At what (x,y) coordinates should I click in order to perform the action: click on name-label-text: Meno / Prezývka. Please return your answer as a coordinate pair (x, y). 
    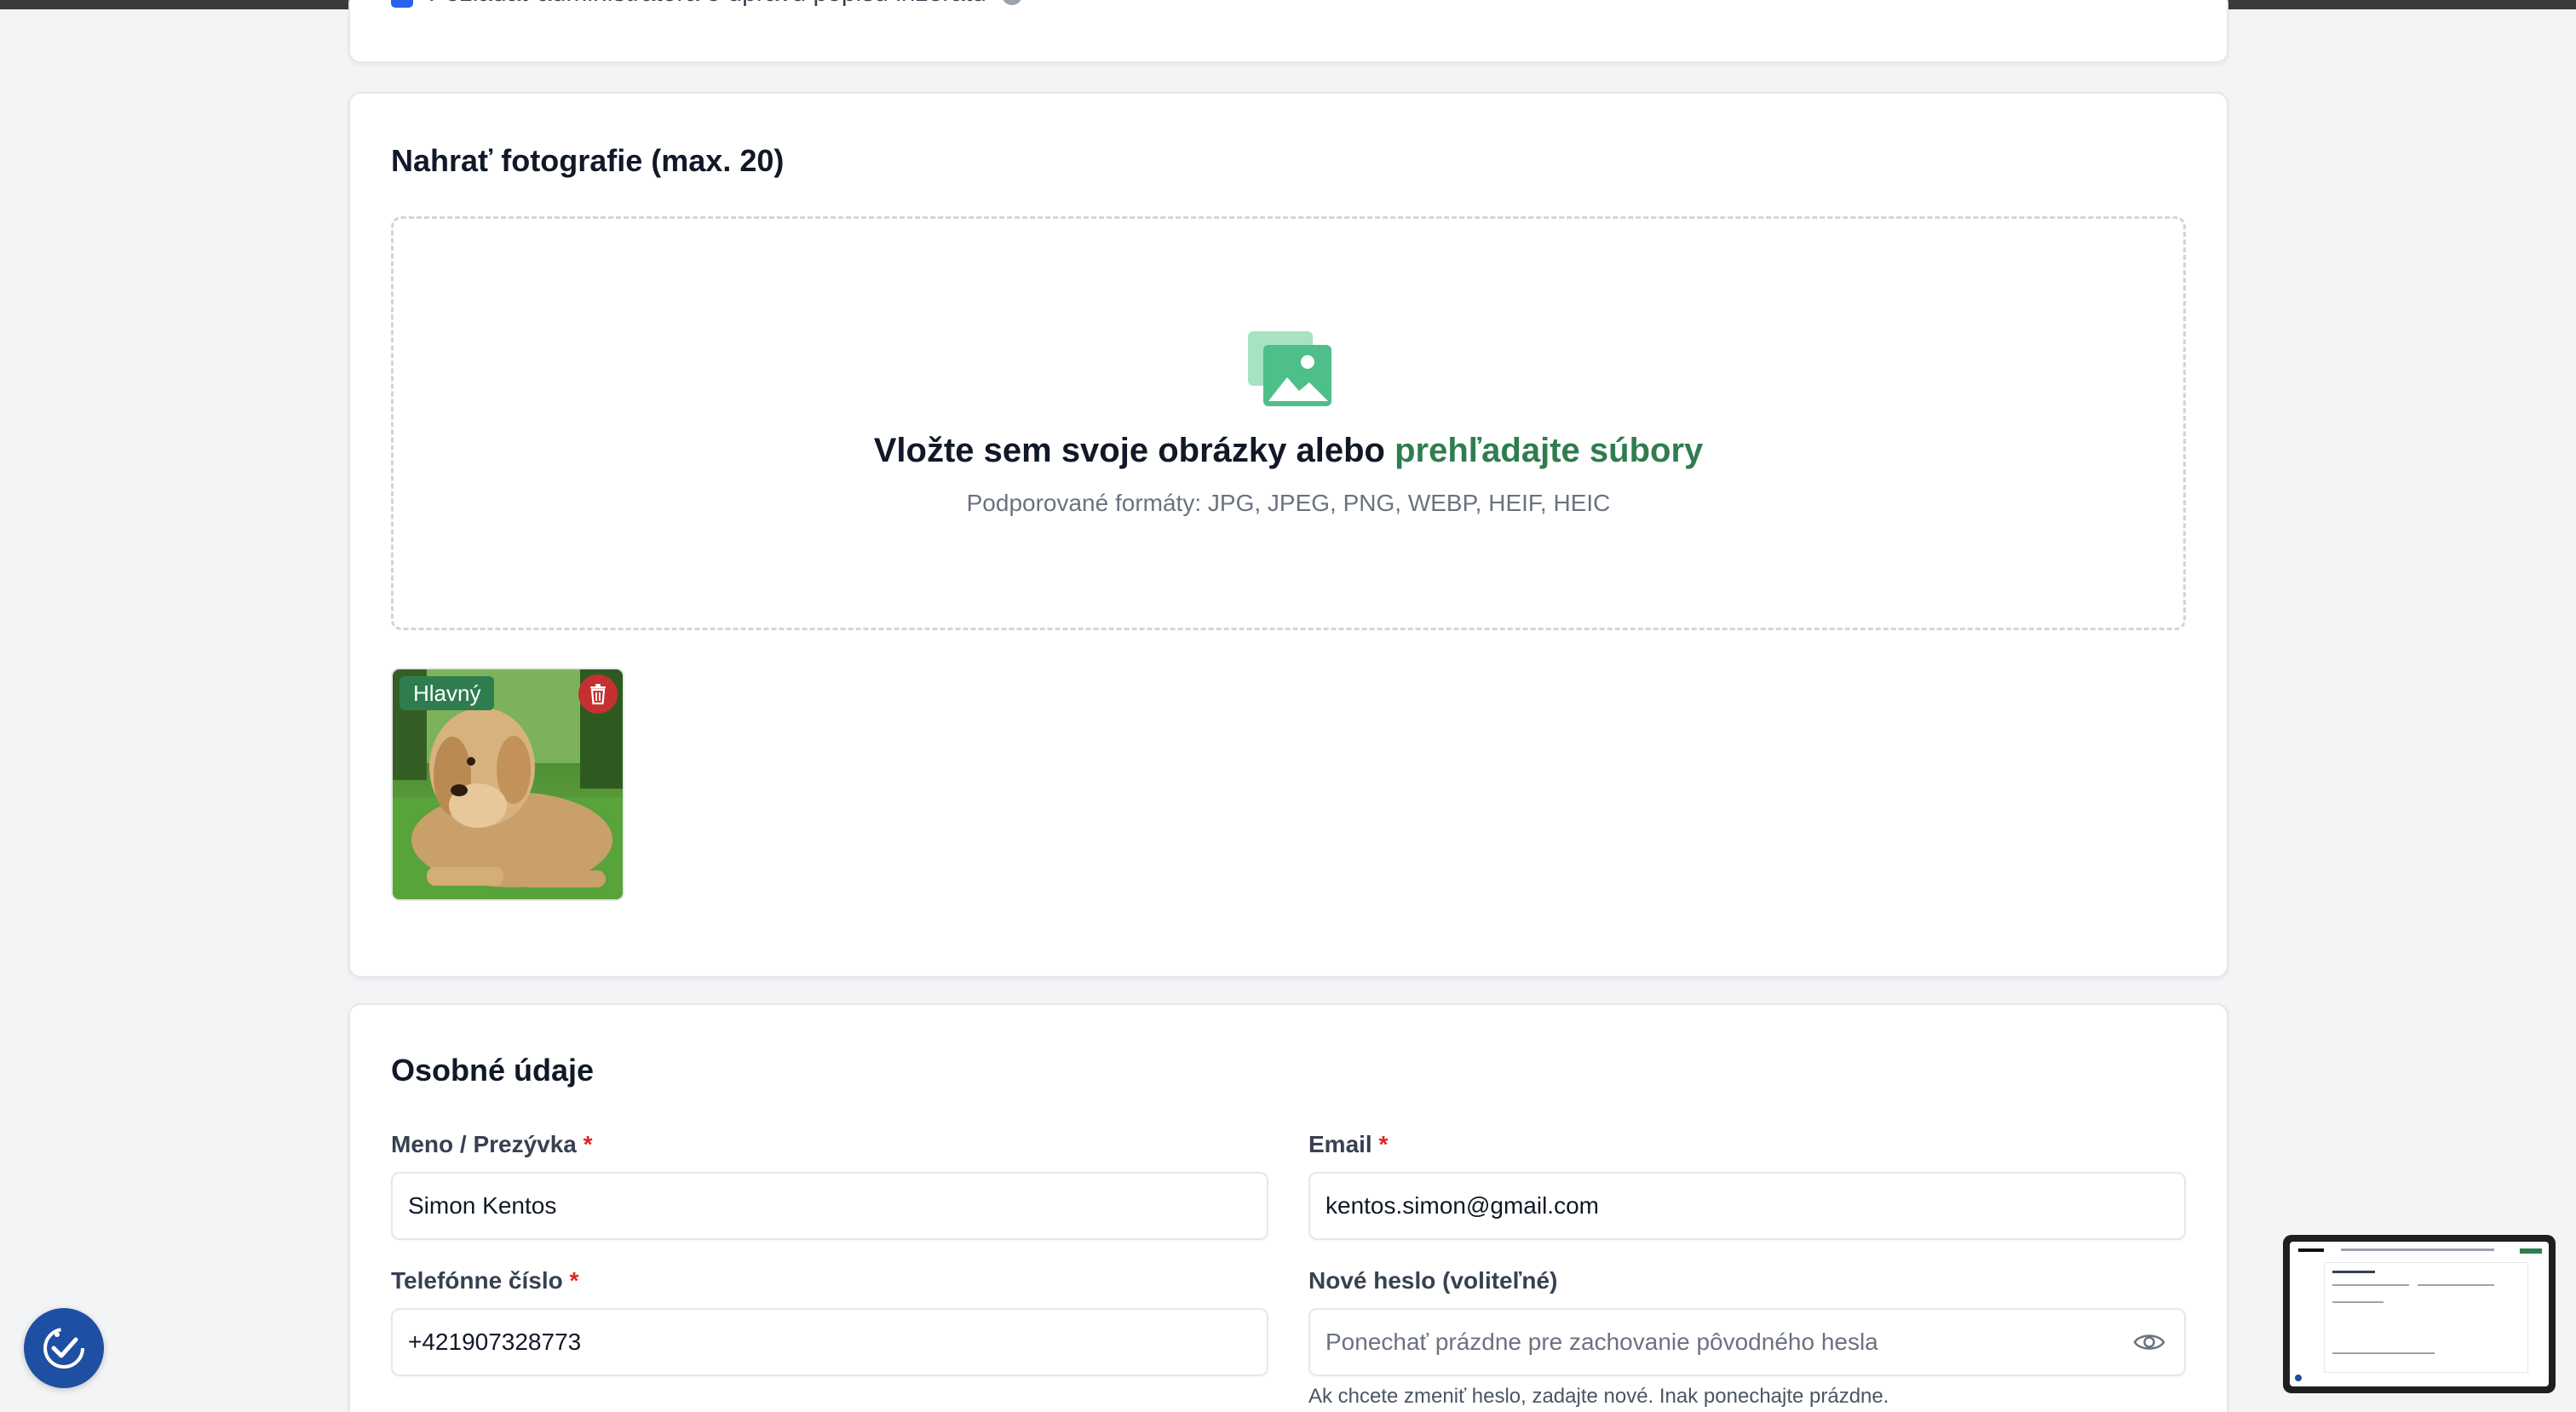
    Looking at the image, I should click on (484, 1144).